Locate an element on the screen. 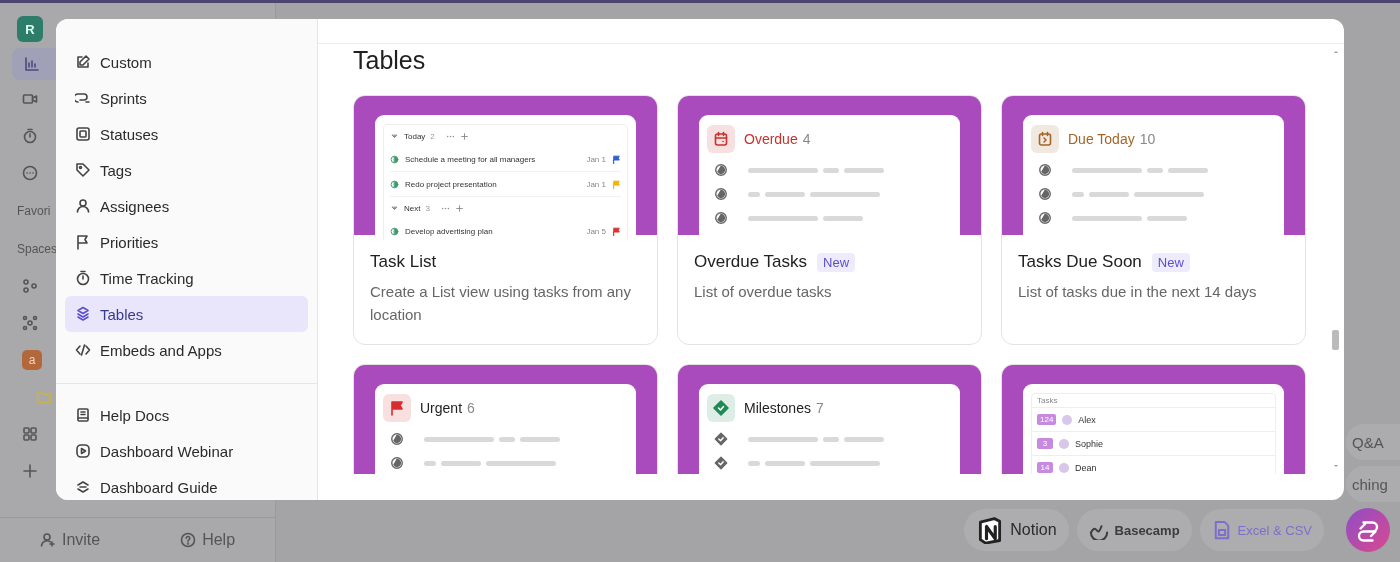 The height and width of the screenshot is (562, 1400). help-link: Dashboard Guide is located at coordinates (186, 484).